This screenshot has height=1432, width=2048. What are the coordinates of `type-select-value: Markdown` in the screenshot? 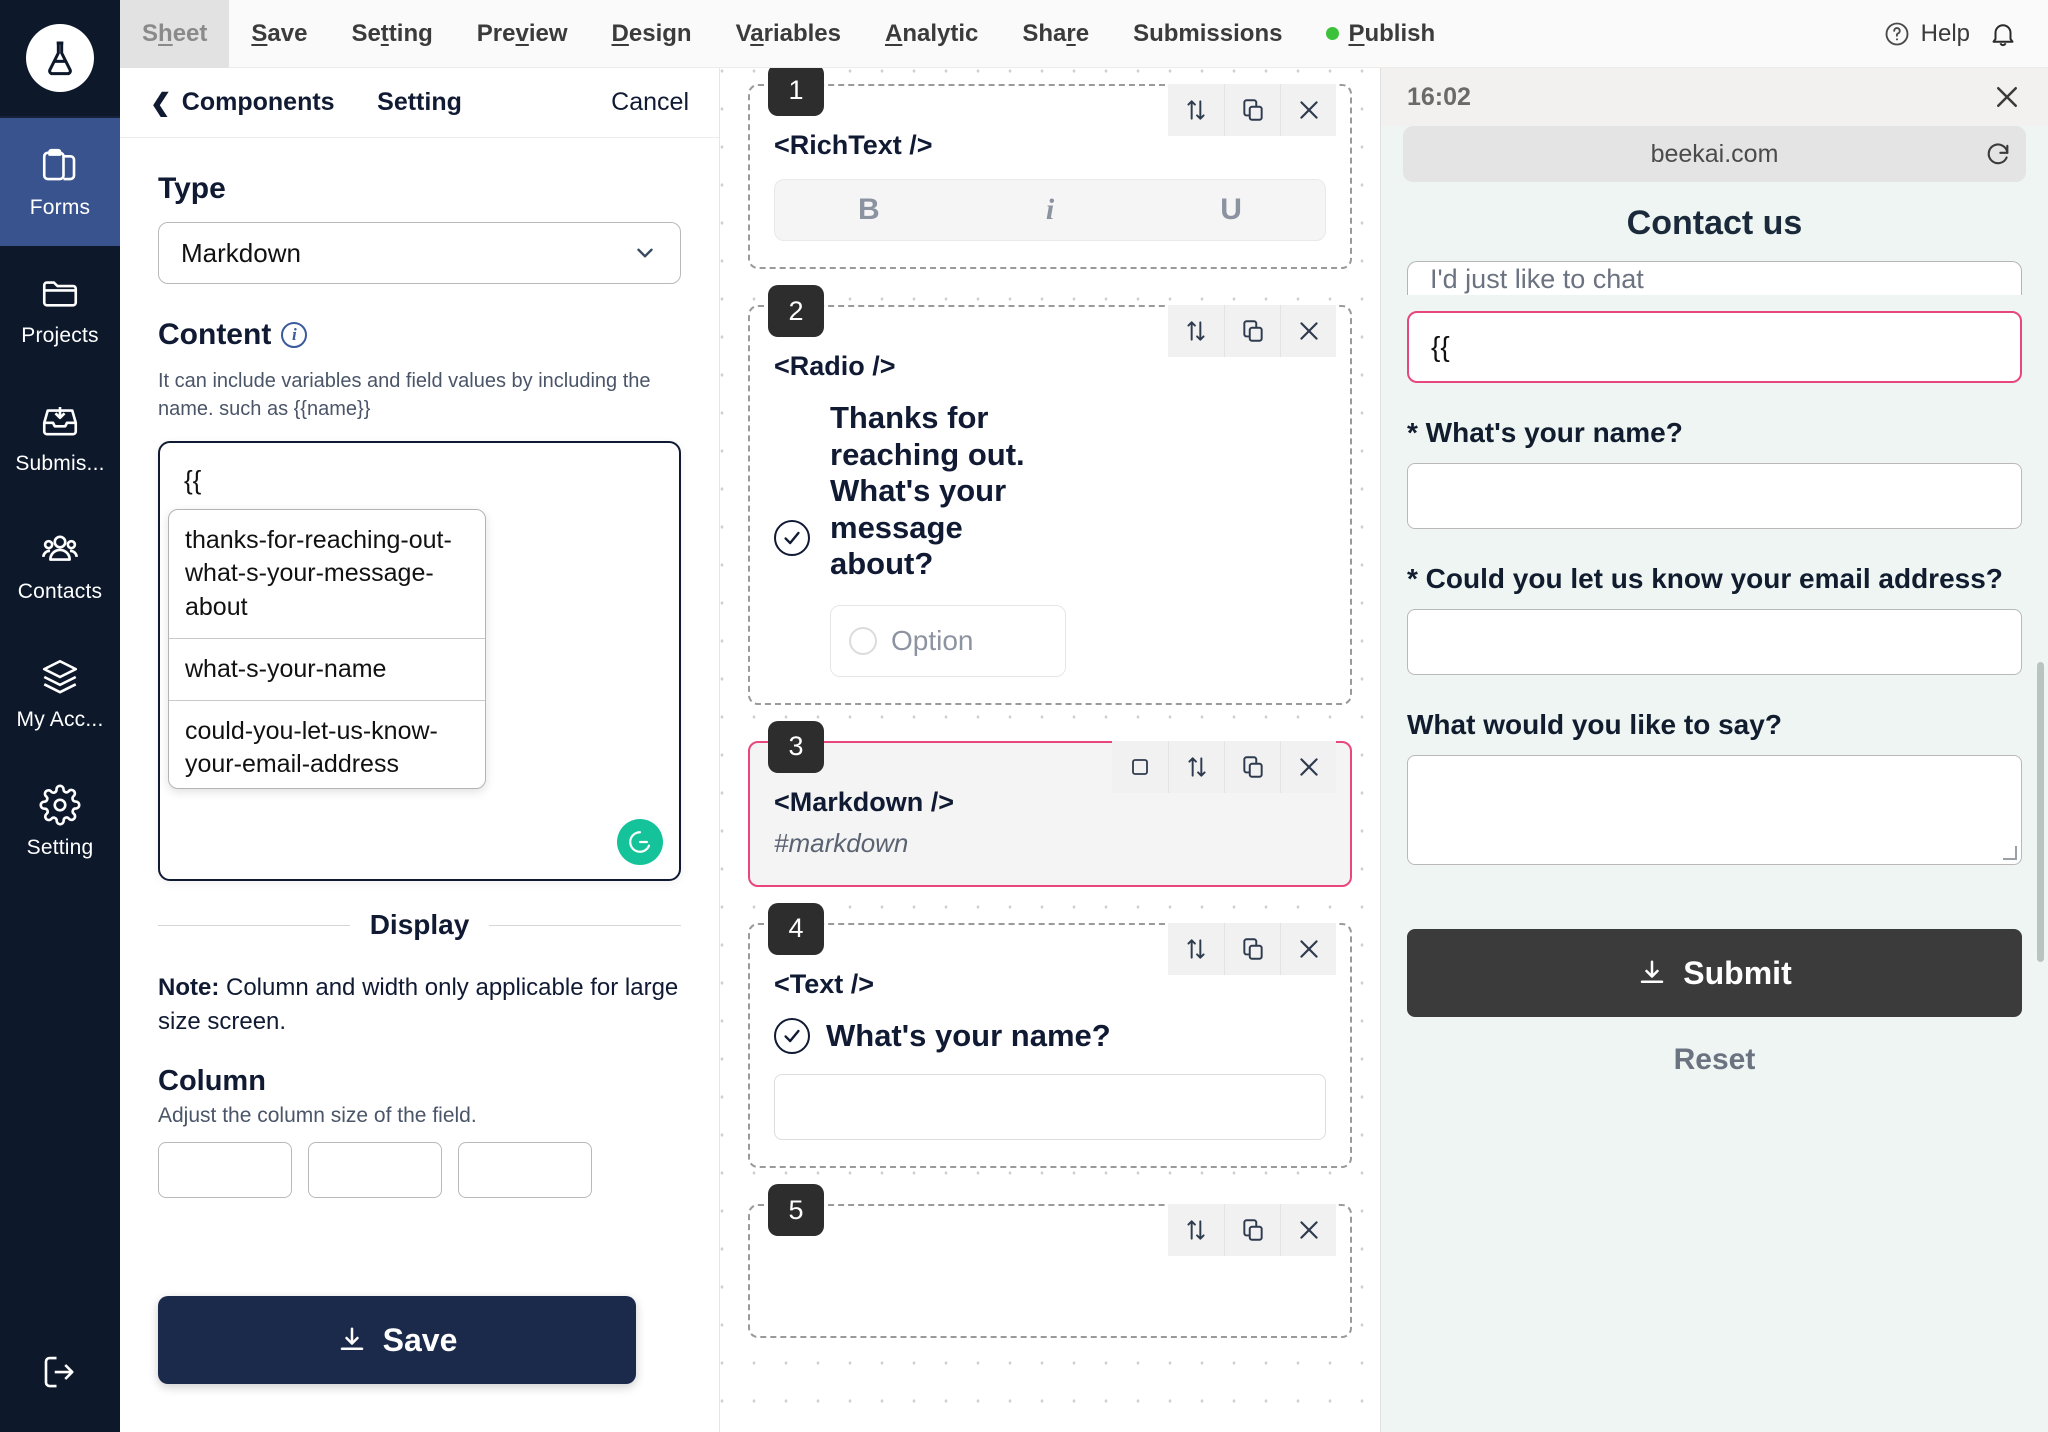 It's located at (241, 252).